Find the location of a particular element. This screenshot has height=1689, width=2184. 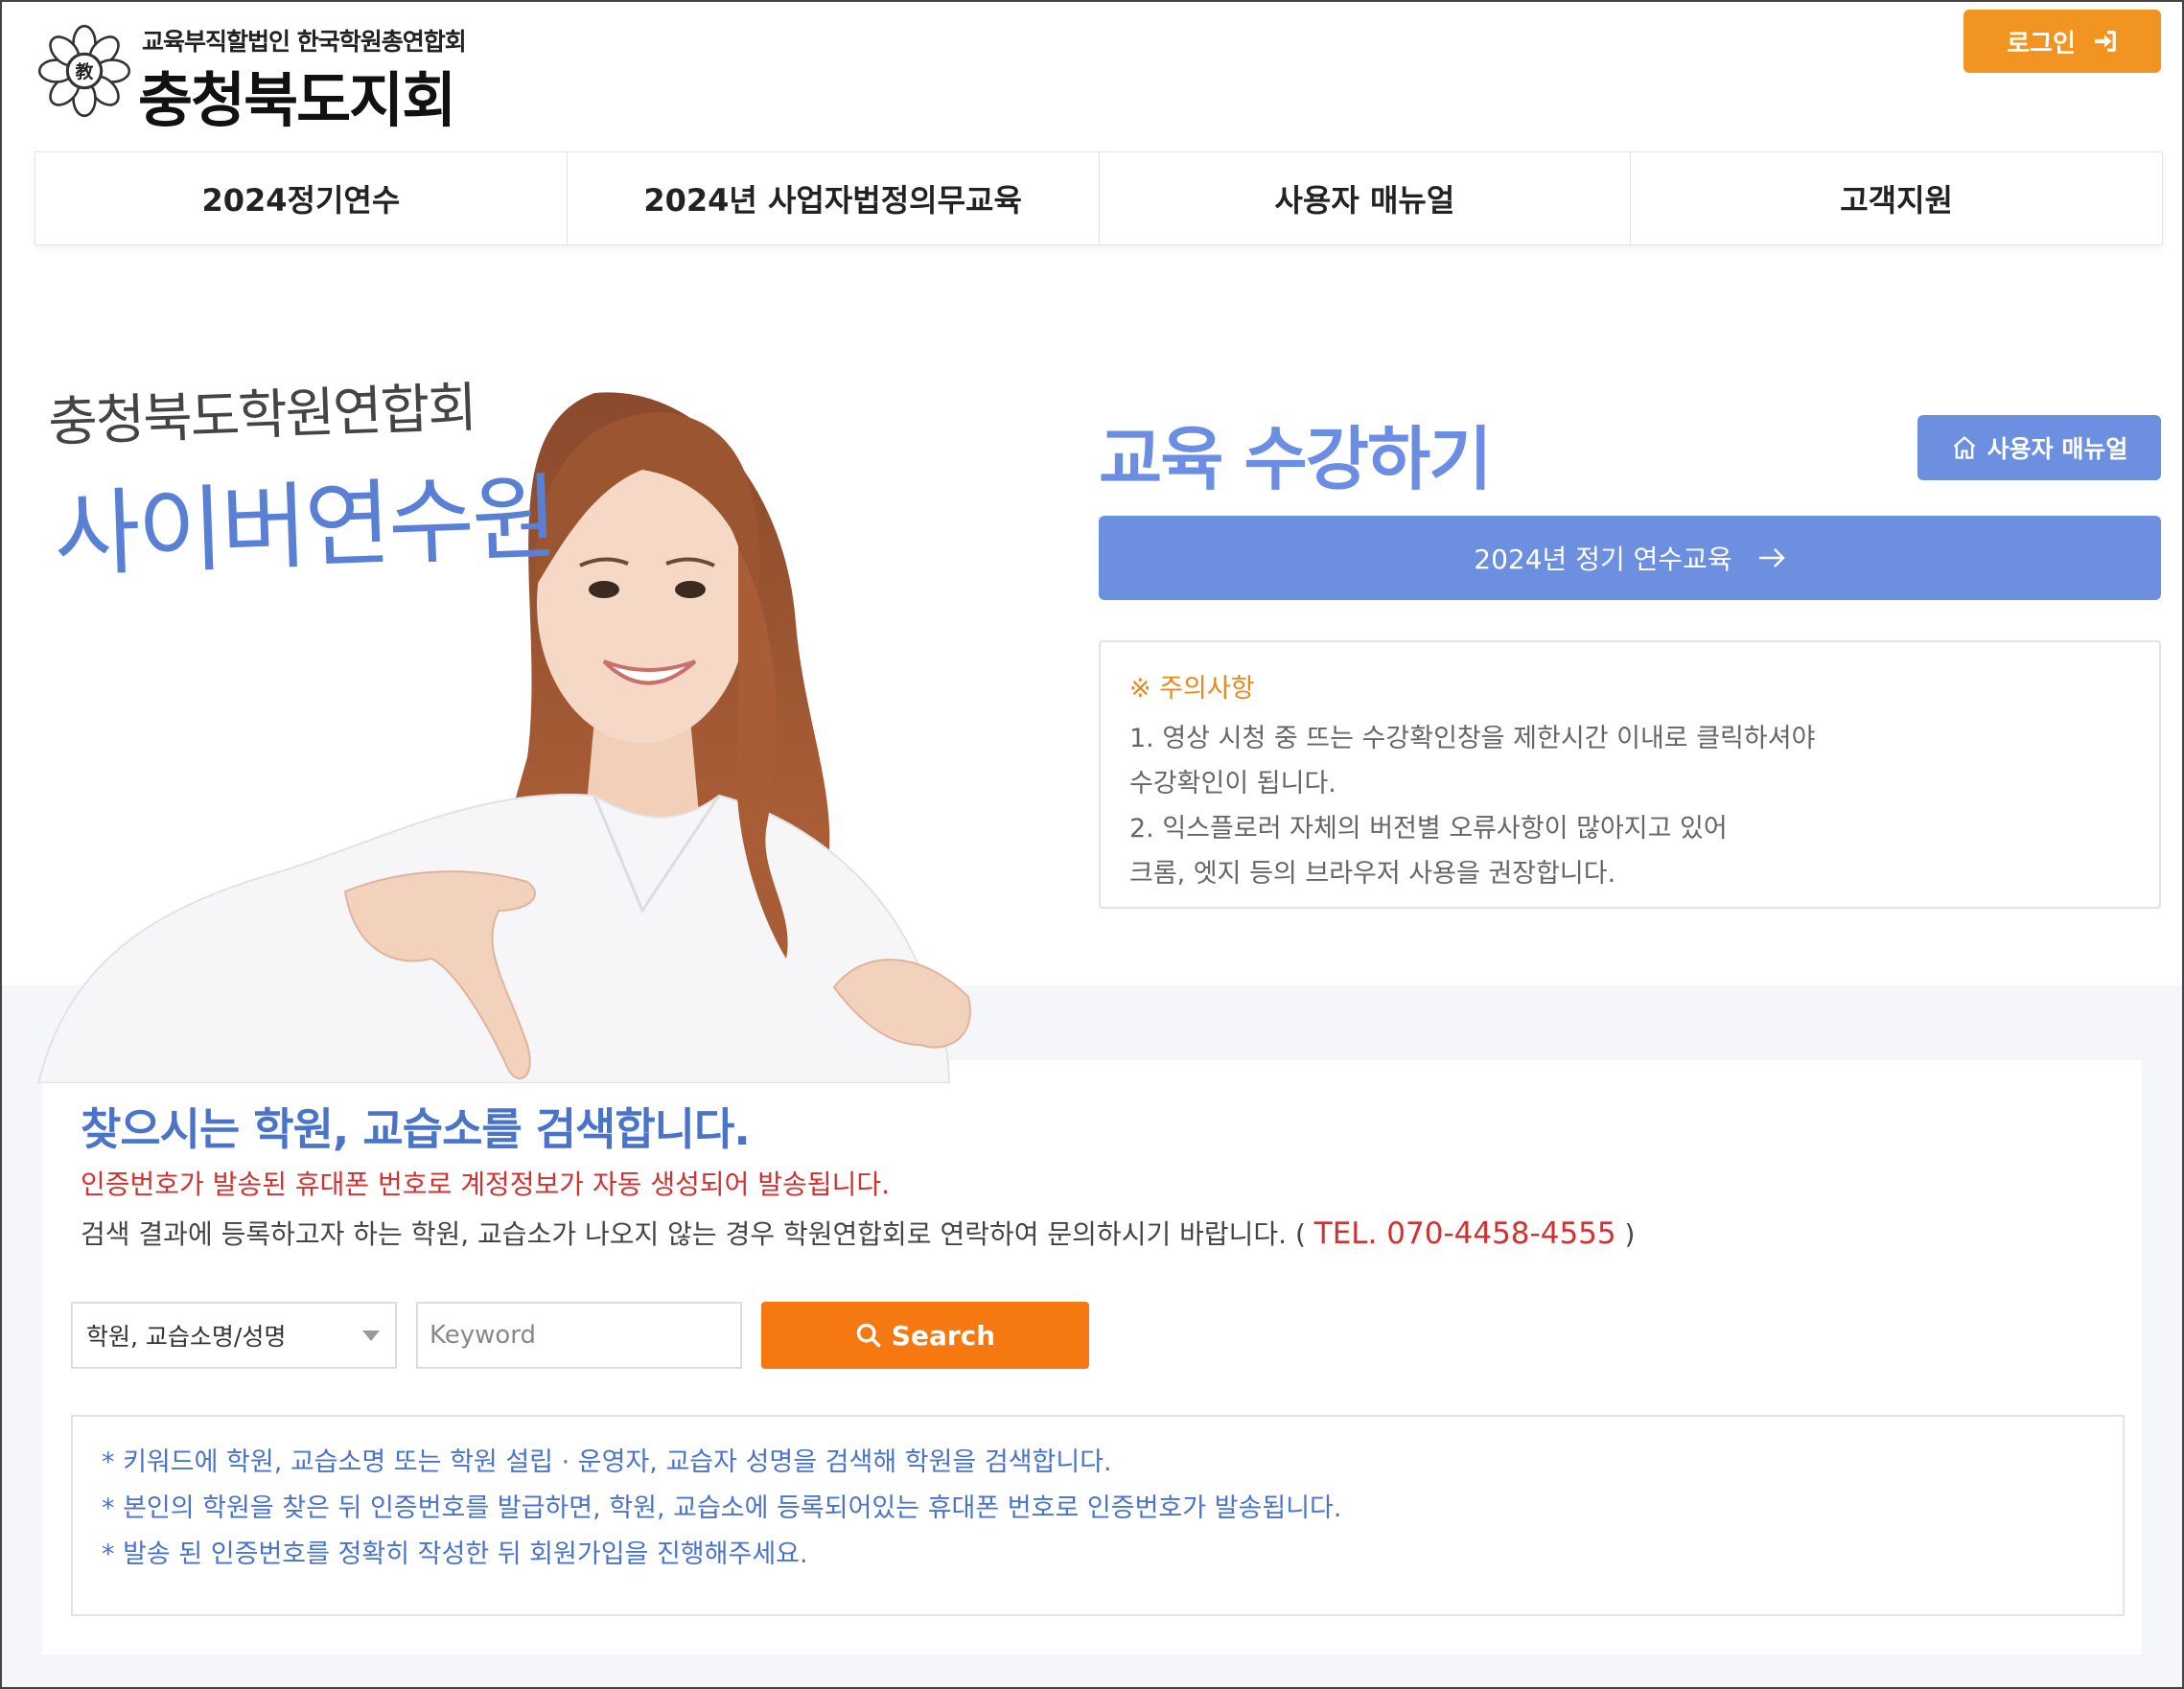

home-icon is located at coordinates (1964, 447).